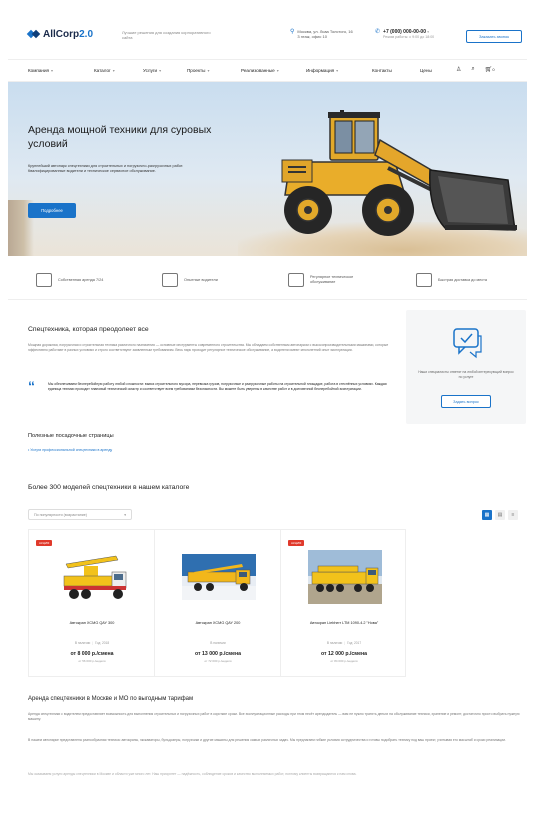 This screenshot has height=816, width=535. Describe the element at coordinates (217, 654) in the screenshot. I see `product-price: от 13 000 р./смена` at that location.